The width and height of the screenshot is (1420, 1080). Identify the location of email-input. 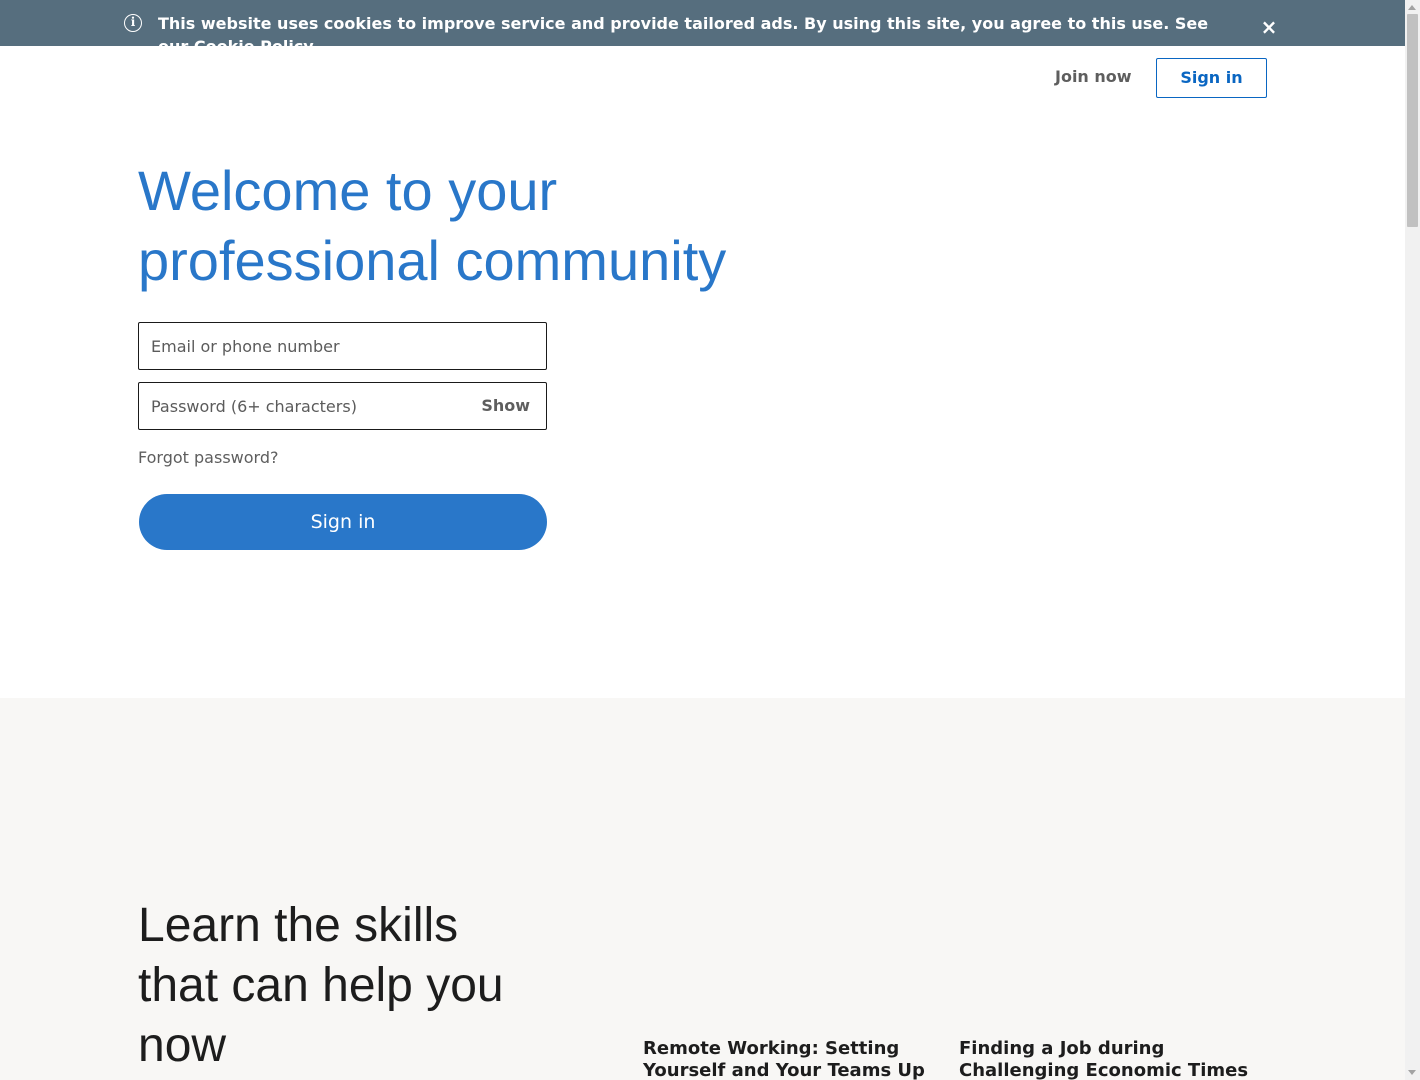
(342, 346).